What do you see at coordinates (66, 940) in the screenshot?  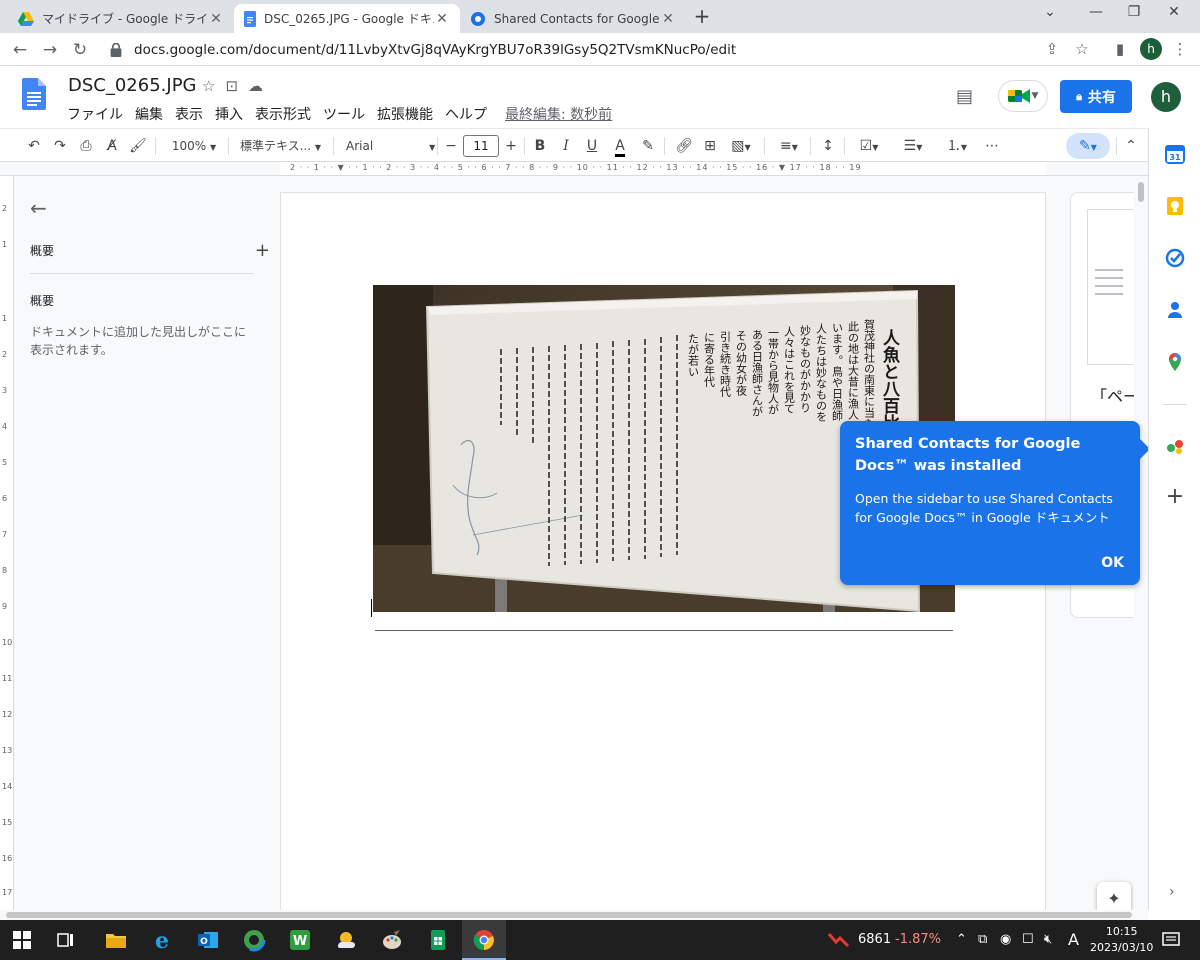 I see `task-view-icon` at bounding box center [66, 940].